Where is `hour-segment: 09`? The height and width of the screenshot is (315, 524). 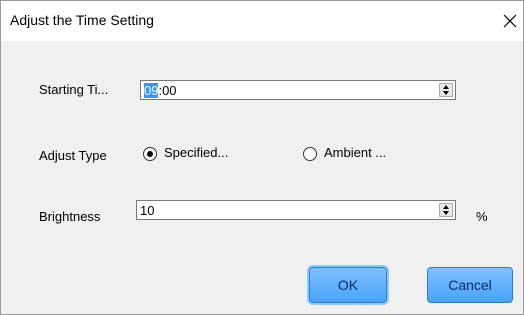
hour-segment: 09 is located at coordinates (151, 90).